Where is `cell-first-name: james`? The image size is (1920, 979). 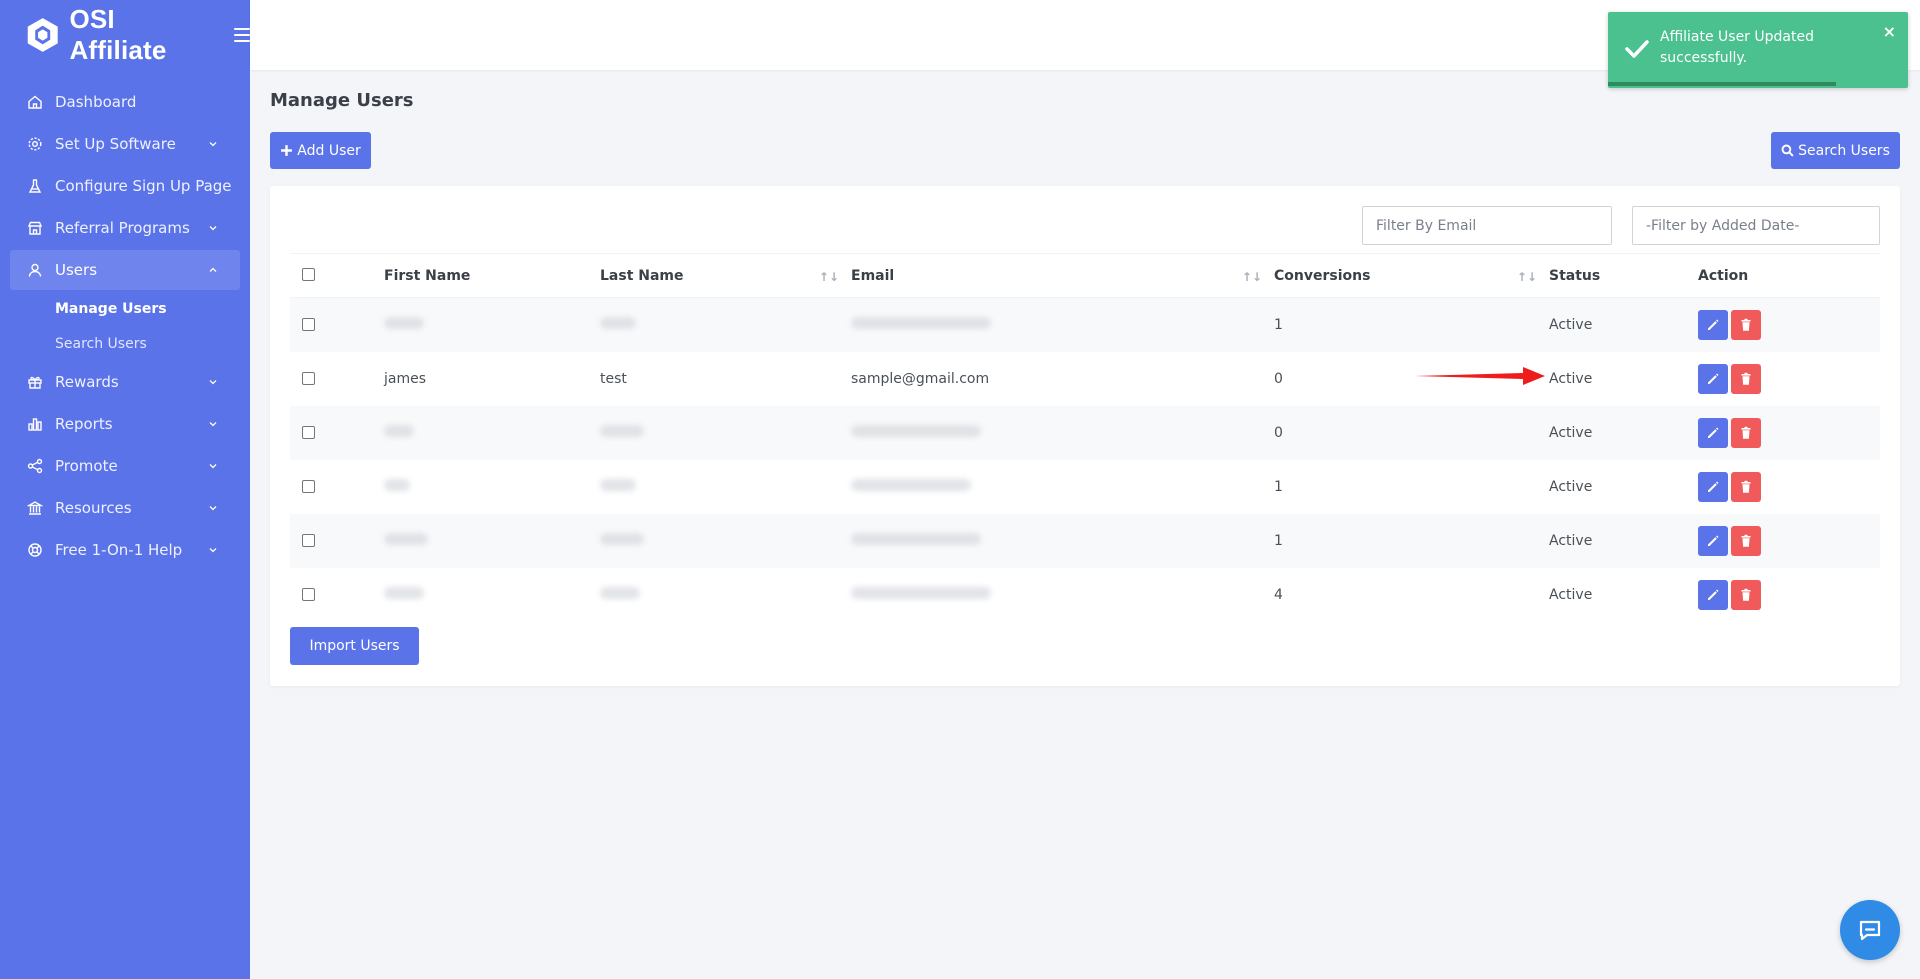 cell-first-name: james is located at coordinates (405, 378).